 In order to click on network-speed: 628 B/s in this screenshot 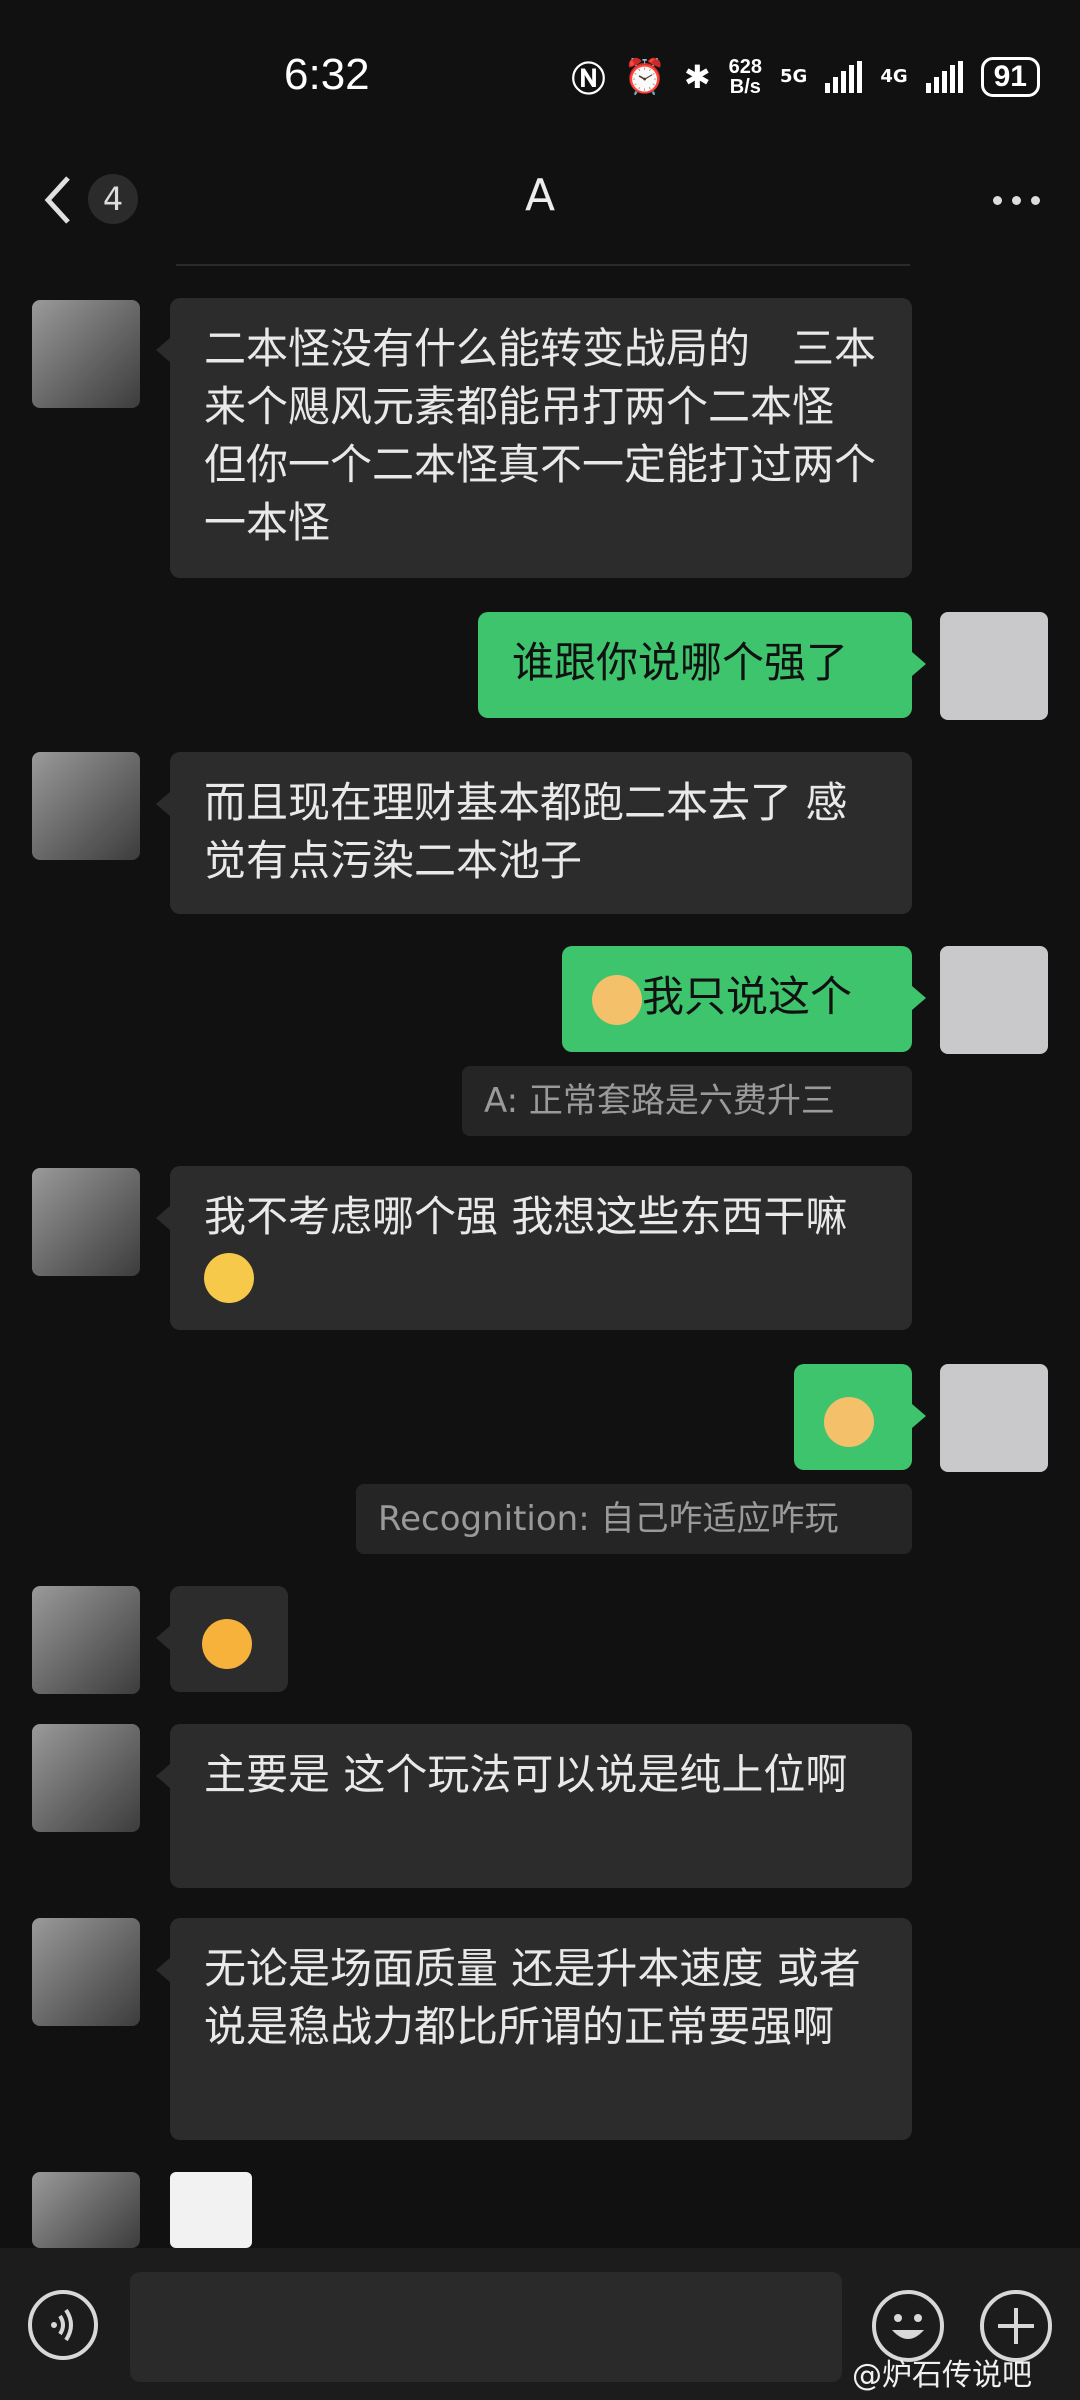, I will do `click(745, 77)`.